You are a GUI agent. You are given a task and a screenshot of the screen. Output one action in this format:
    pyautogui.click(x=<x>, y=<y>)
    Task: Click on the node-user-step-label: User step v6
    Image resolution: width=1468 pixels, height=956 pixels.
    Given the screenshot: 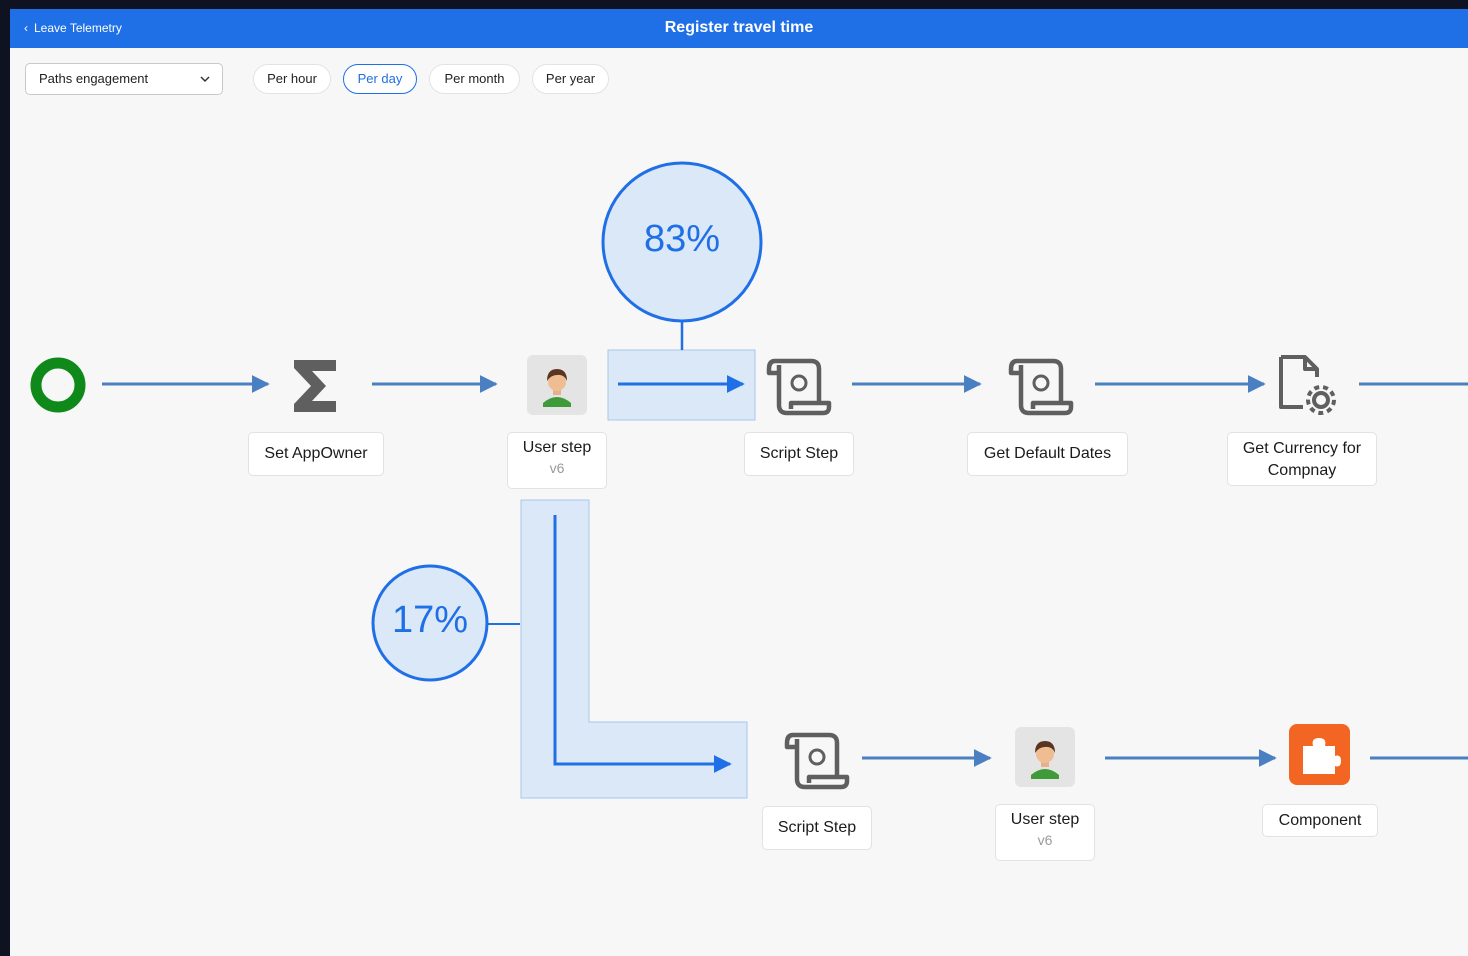 What is the action you would take?
    pyautogui.click(x=557, y=460)
    